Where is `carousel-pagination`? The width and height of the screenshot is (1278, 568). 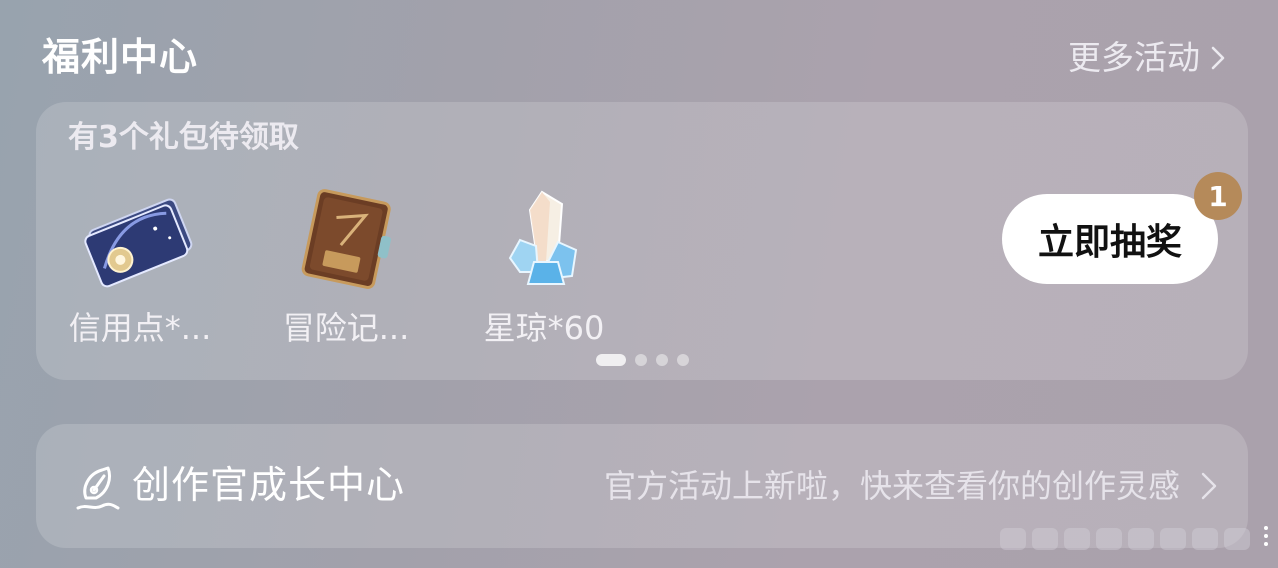 carousel-pagination is located at coordinates (642, 360).